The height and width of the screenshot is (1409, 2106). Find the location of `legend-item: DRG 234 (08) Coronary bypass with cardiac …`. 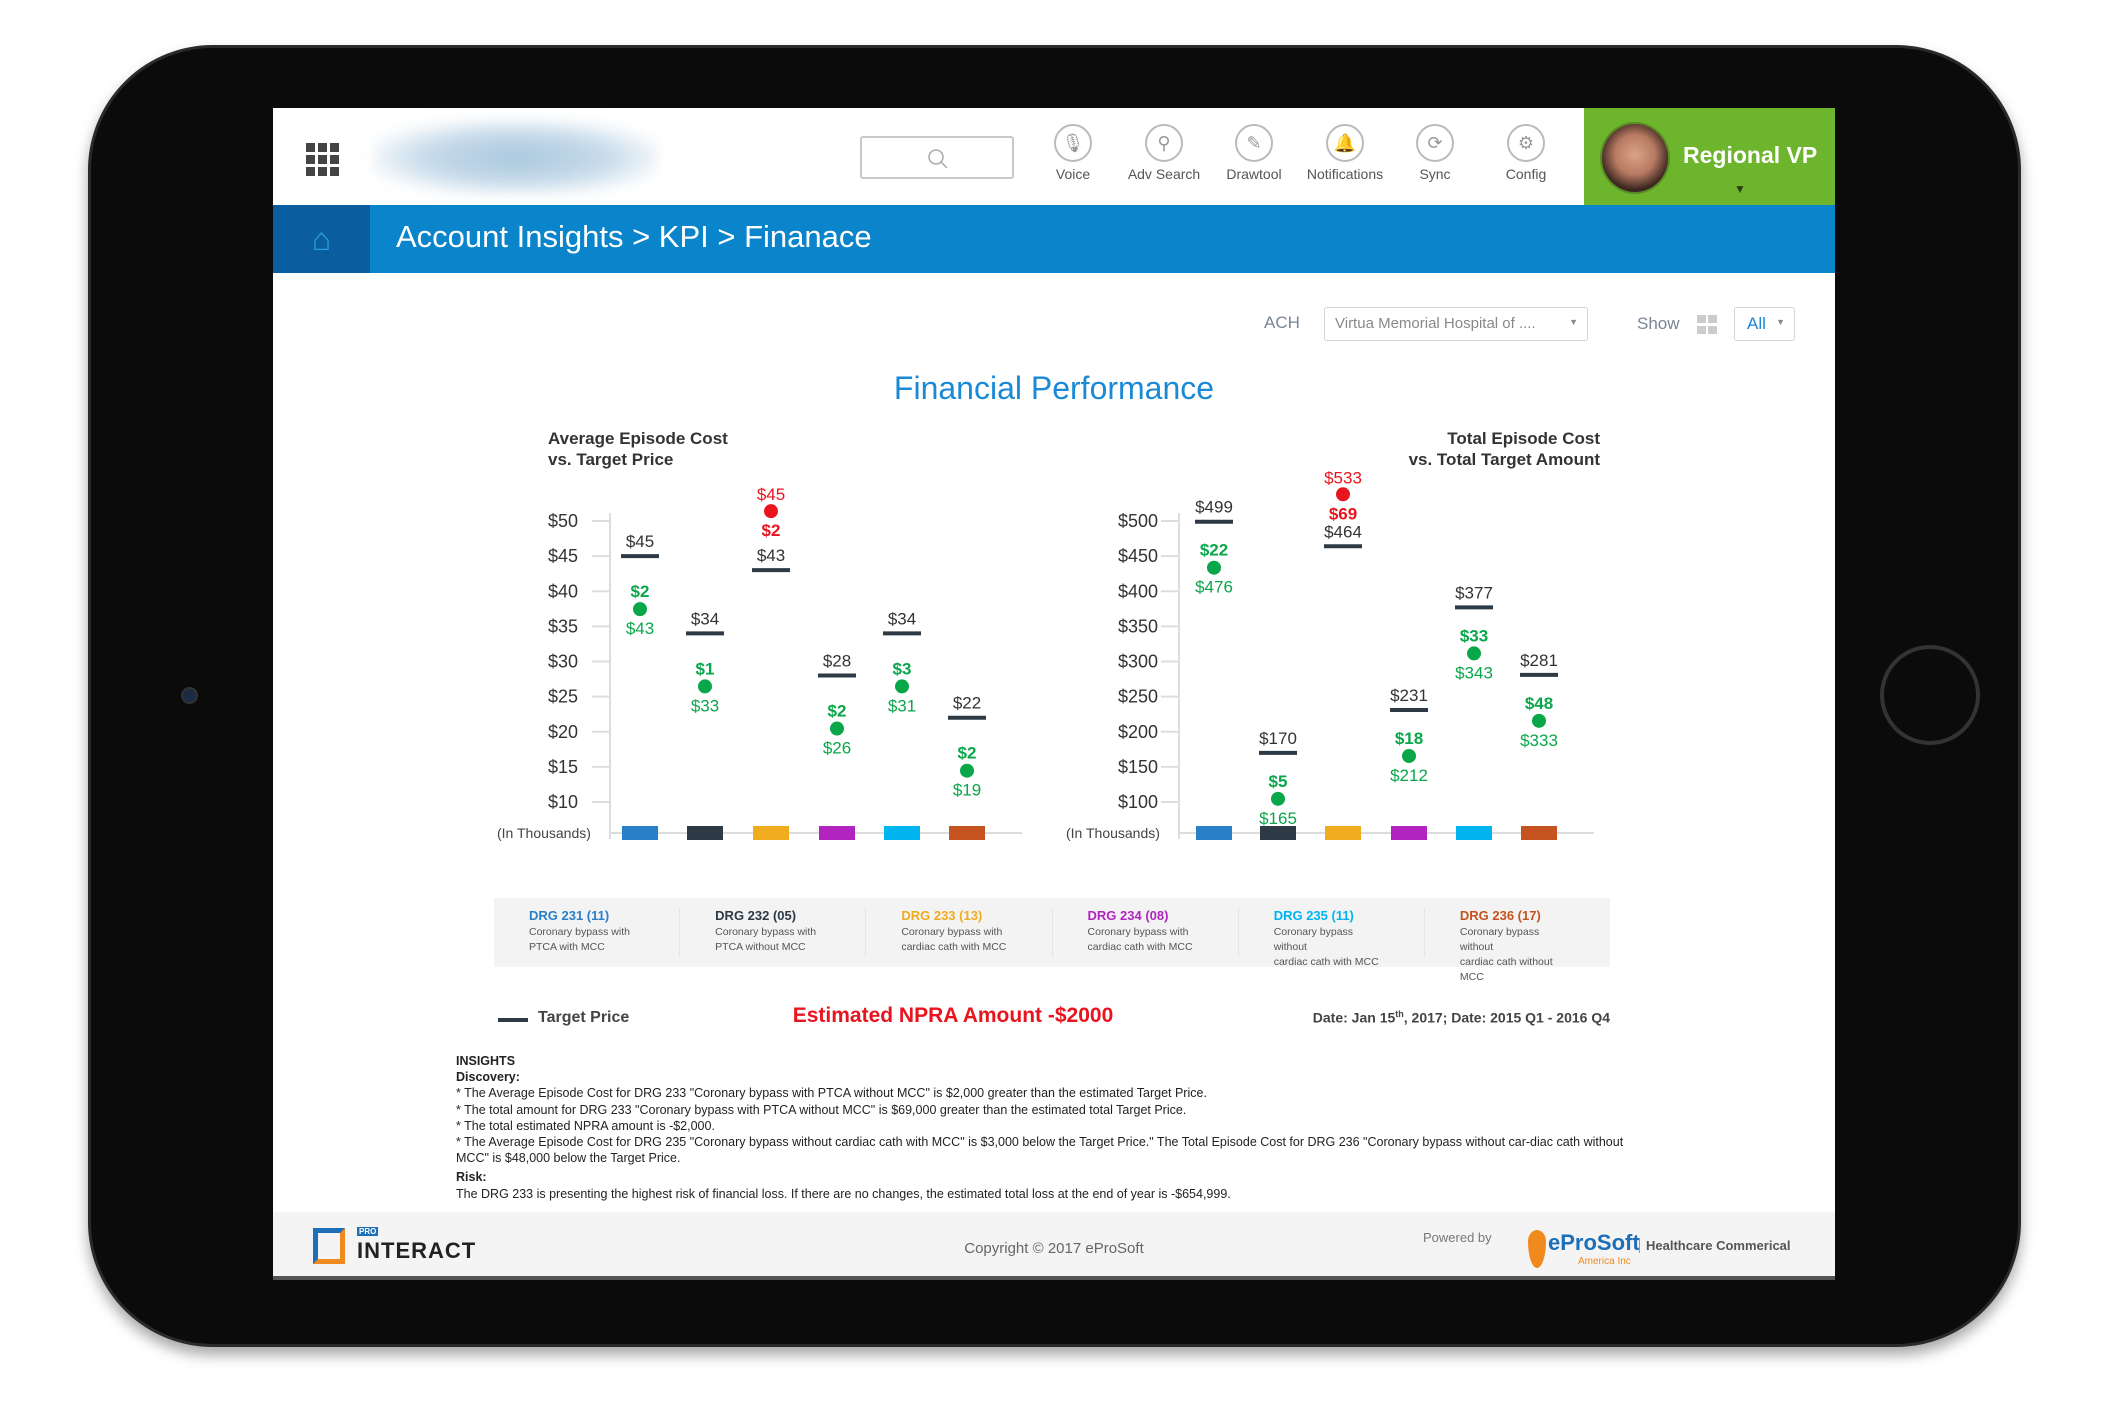

legend-item: DRG 234 (08) Coronary bypass with cardiac … is located at coordinates (1146, 932).